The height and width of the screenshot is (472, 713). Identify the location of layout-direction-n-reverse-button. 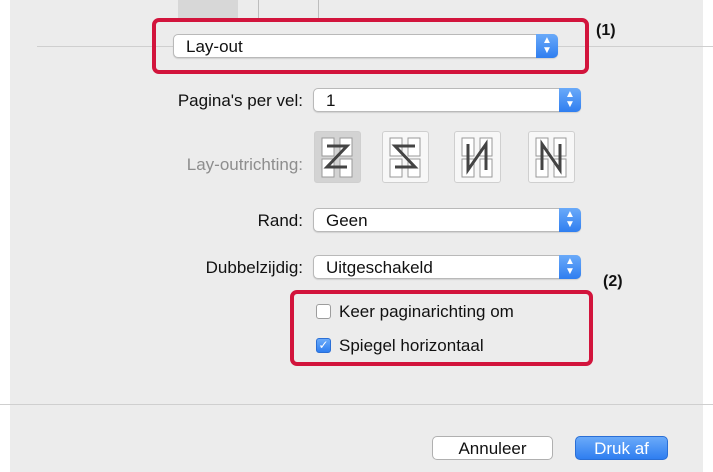
(477, 157).